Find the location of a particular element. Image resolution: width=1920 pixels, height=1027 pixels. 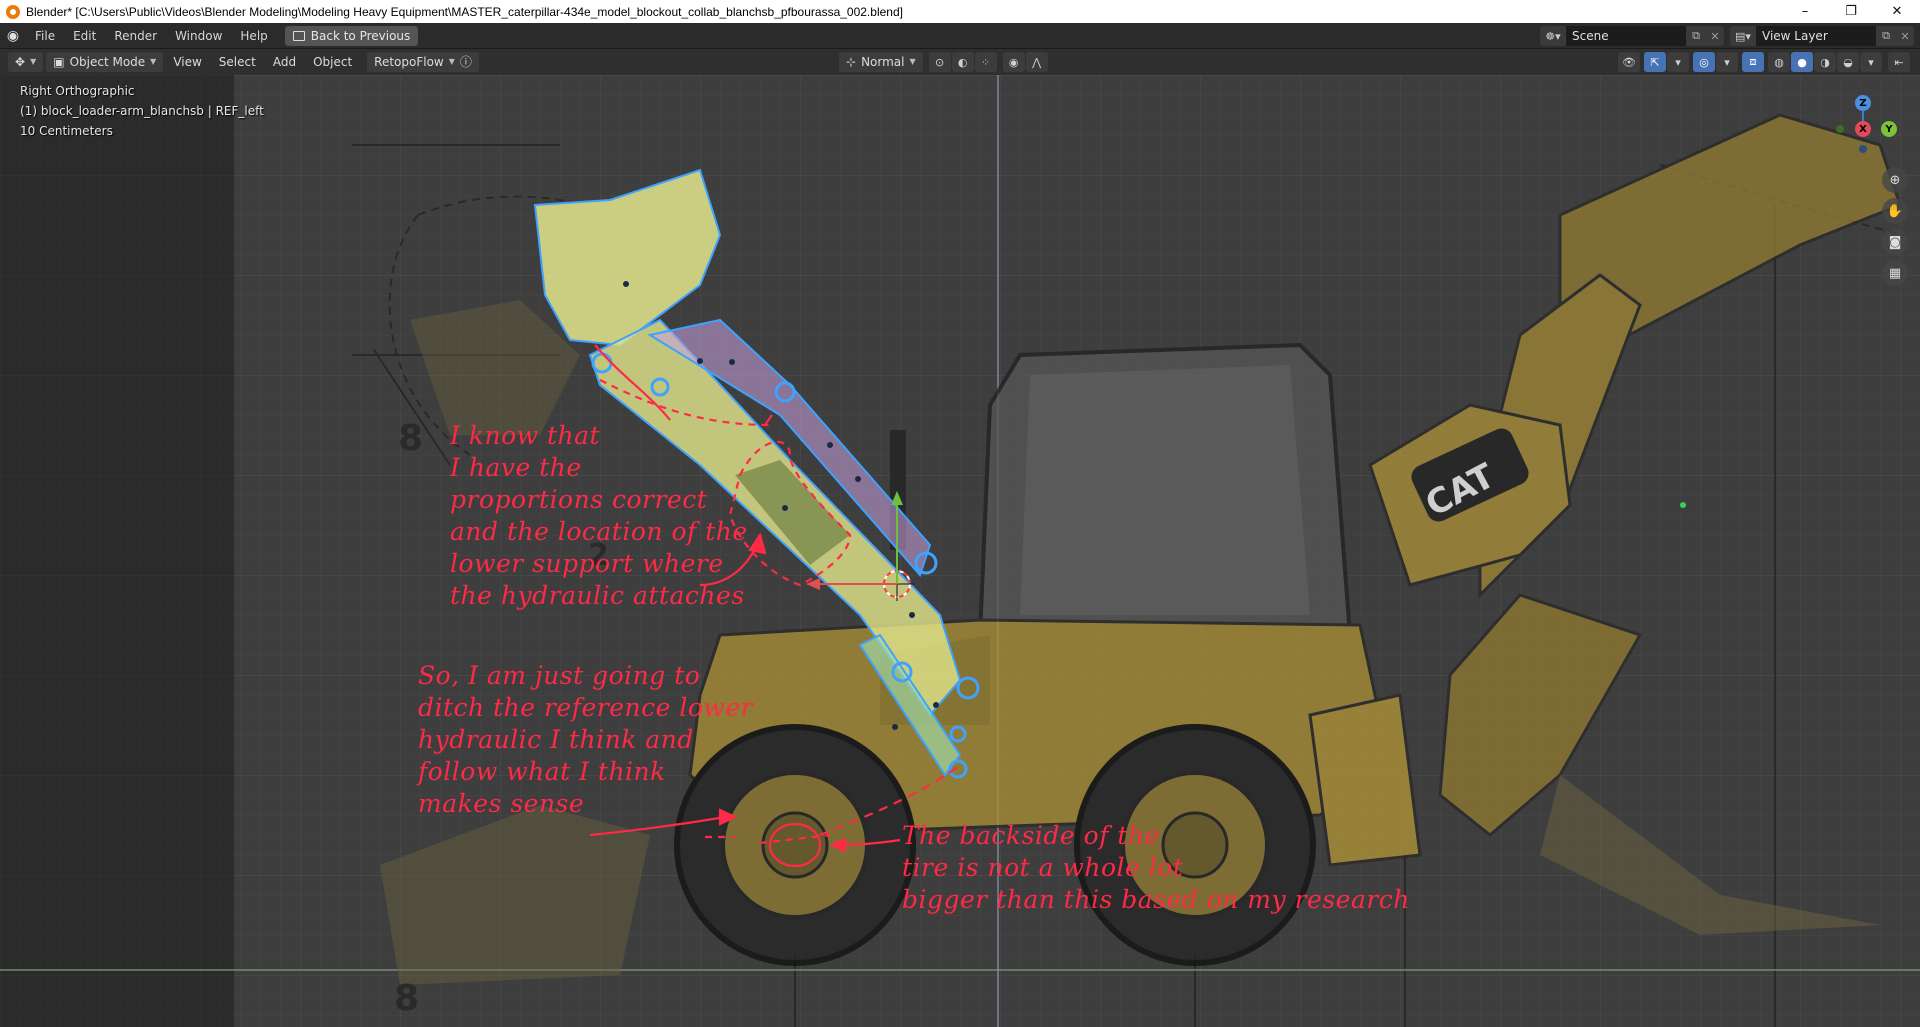

gizmo-toggle-icon: ⇱ is located at coordinates (1655, 62).